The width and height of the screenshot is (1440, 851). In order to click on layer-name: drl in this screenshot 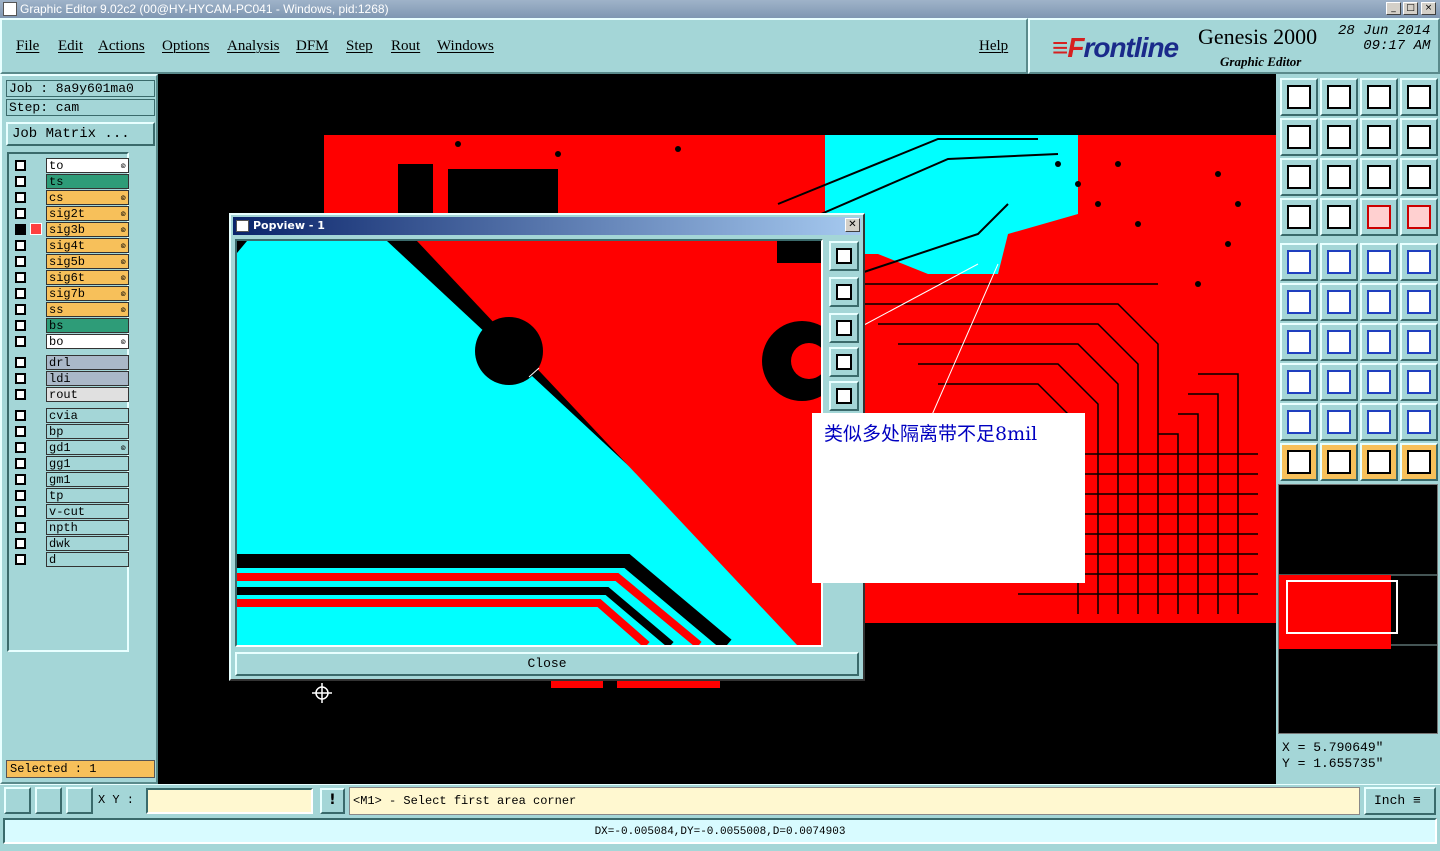, I will do `click(87, 362)`.